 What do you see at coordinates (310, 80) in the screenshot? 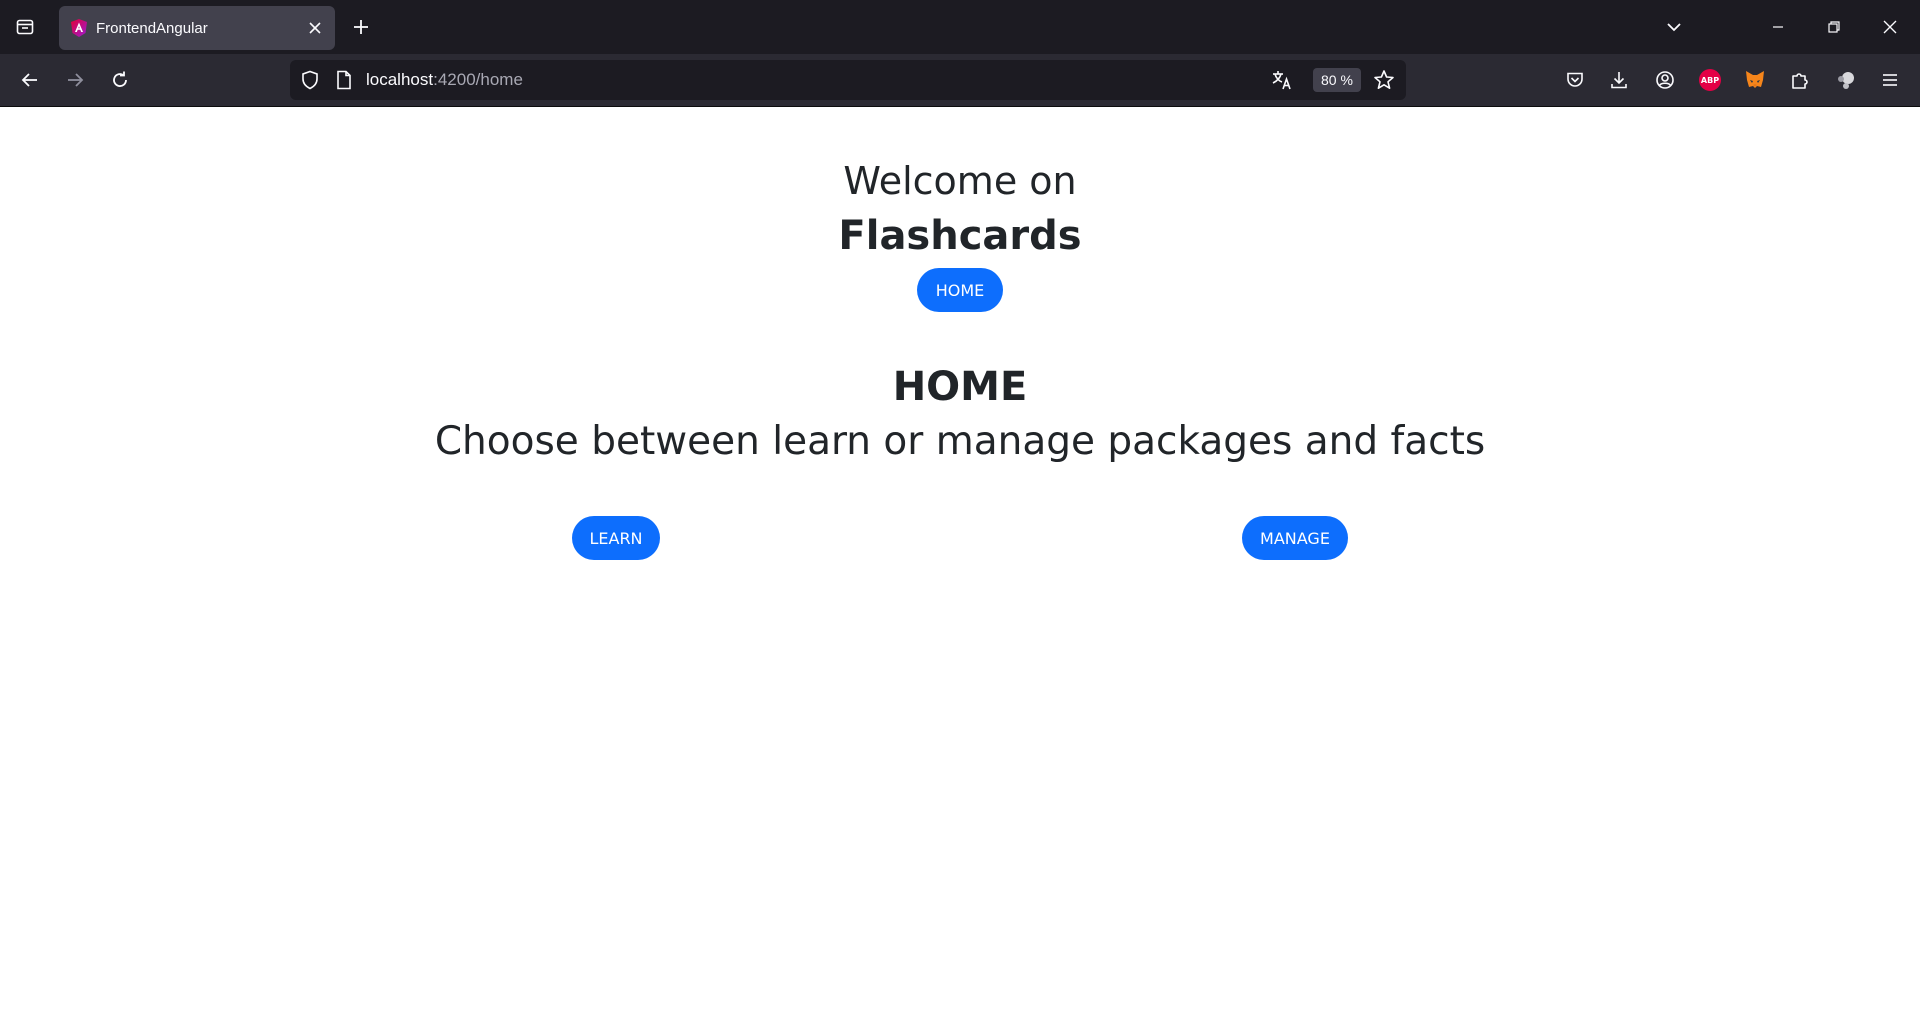
I see `tracking-protection-shield-icon` at bounding box center [310, 80].